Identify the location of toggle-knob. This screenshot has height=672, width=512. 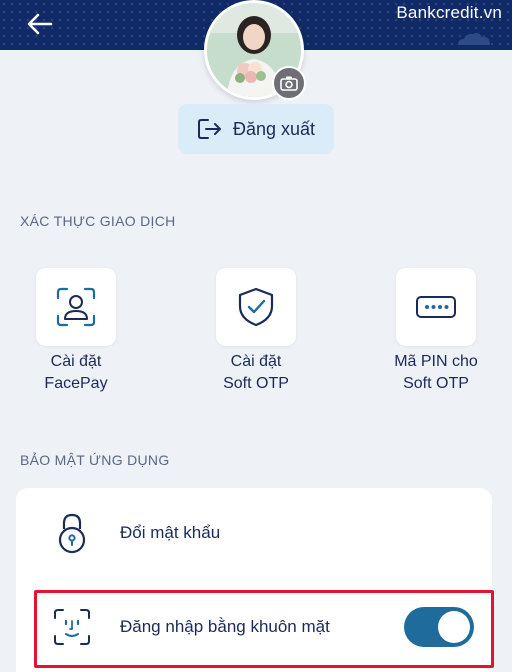
(454, 627).